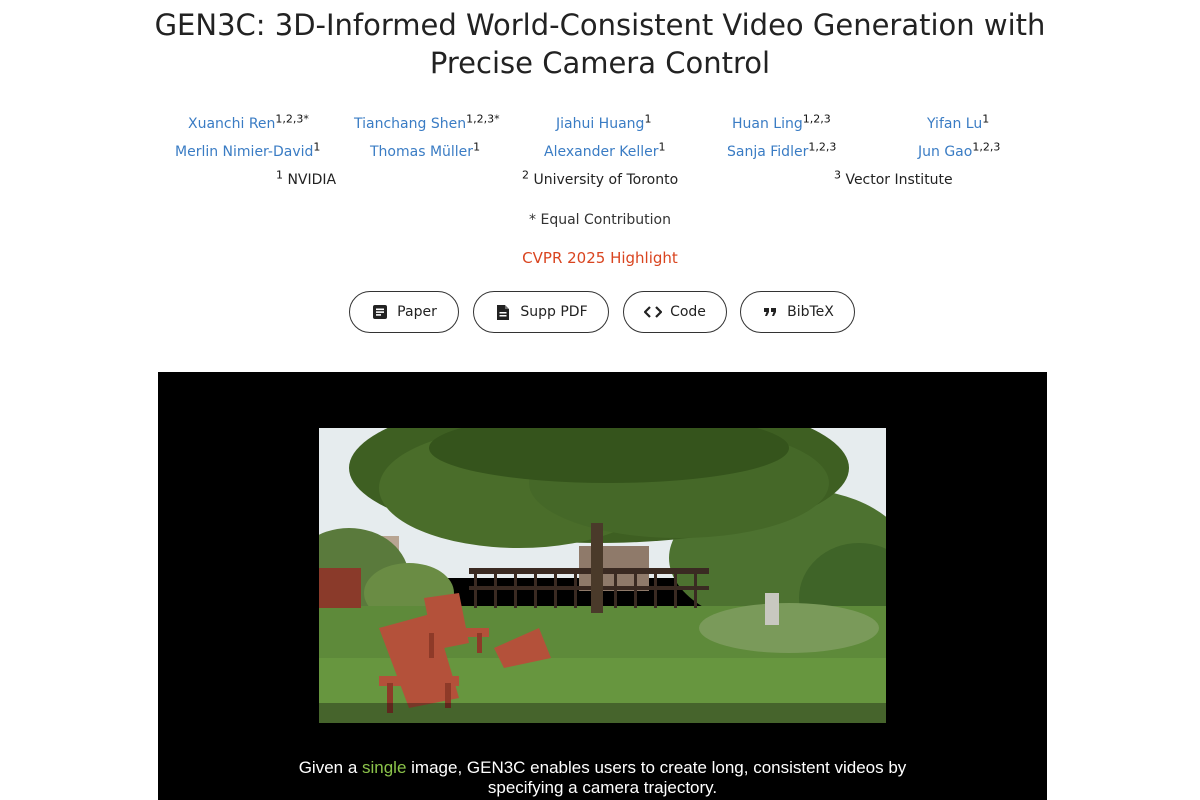 The image size is (1200, 800). What do you see at coordinates (958, 122) in the screenshot?
I see `author-link-yifan-lu: Yifan Lu1` at bounding box center [958, 122].